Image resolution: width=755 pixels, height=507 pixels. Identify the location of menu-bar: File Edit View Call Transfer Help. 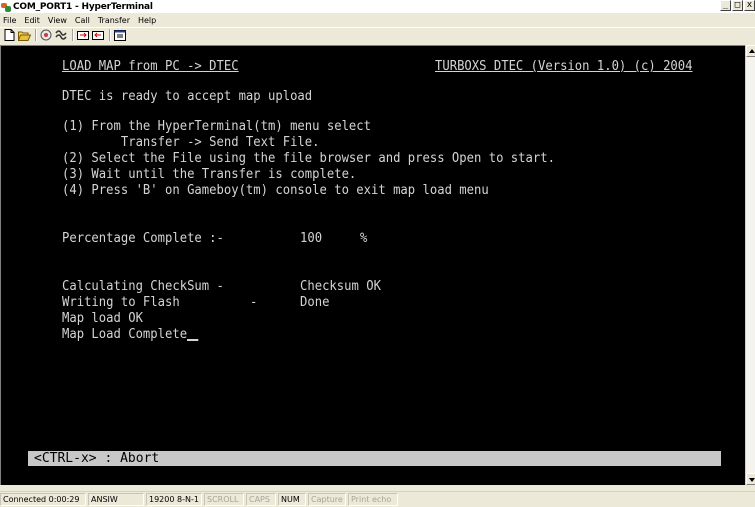
(377, 20).